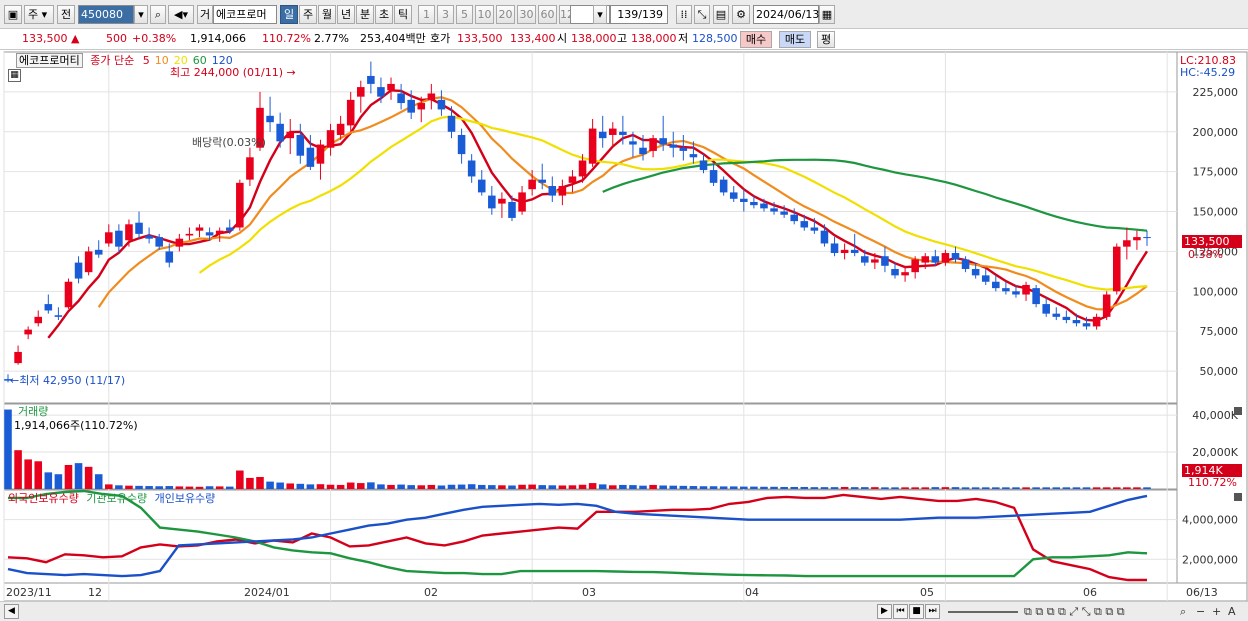  What do you see at coordinates (1238, 411) in the screenshot?
I see `volume-close-icon` at bounding box center [1238, 411].